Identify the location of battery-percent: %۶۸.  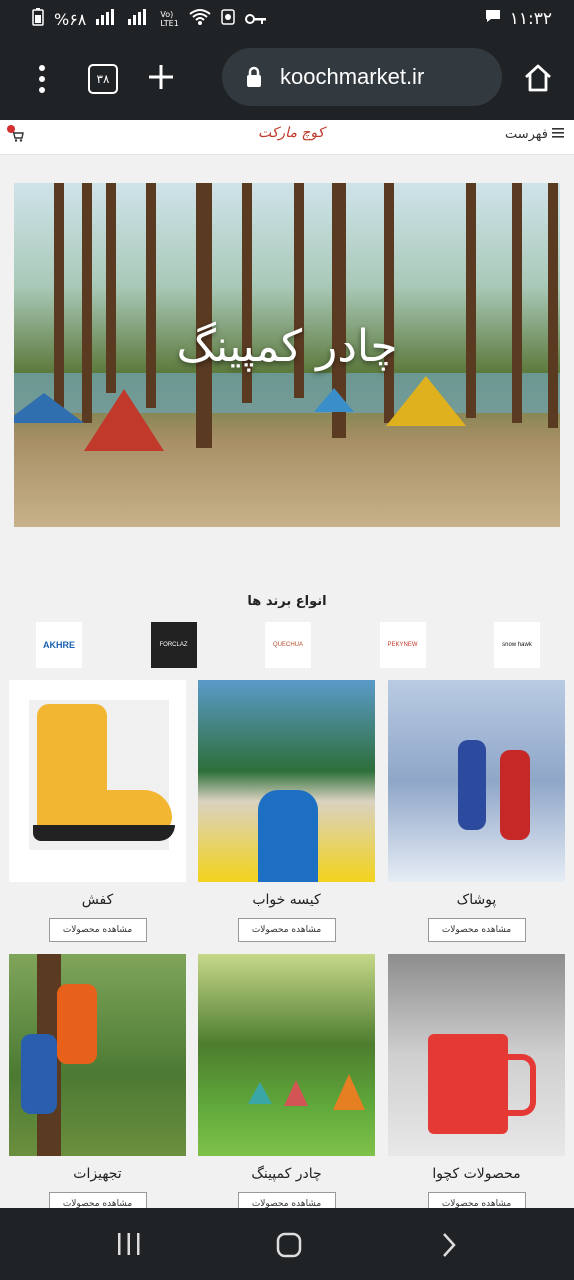
(70, 19).